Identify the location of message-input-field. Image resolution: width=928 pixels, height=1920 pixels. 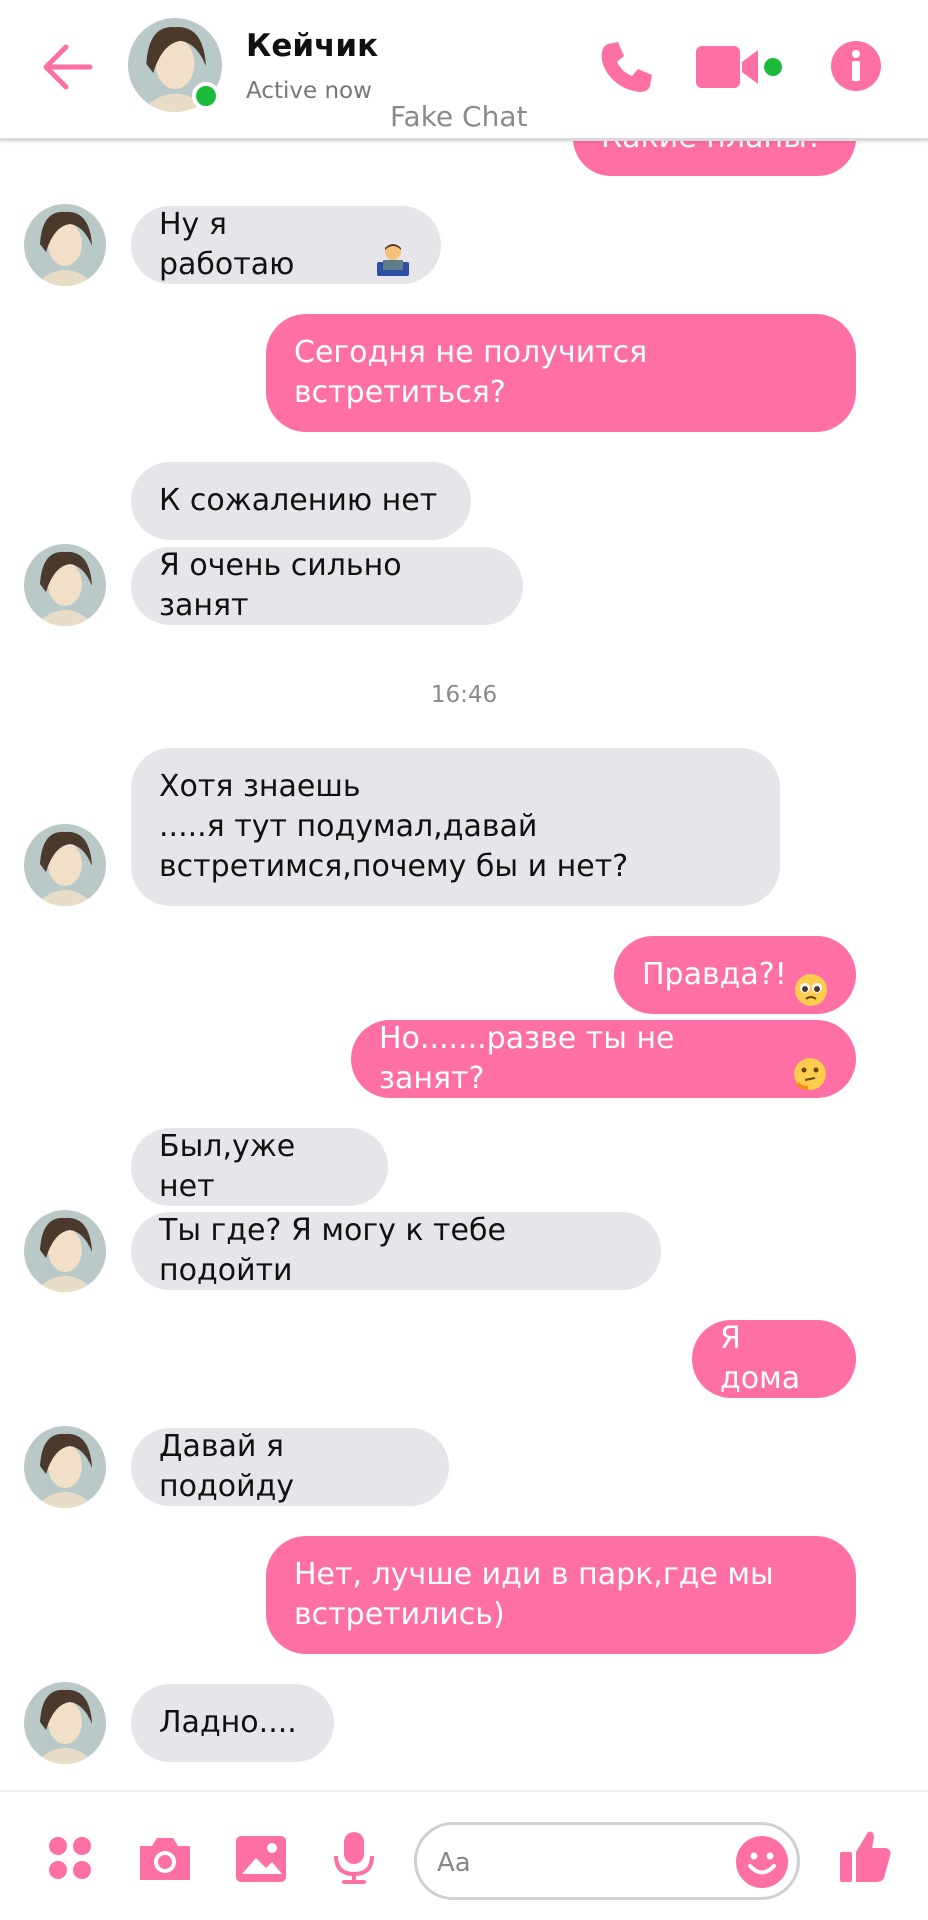
(607, 1861).